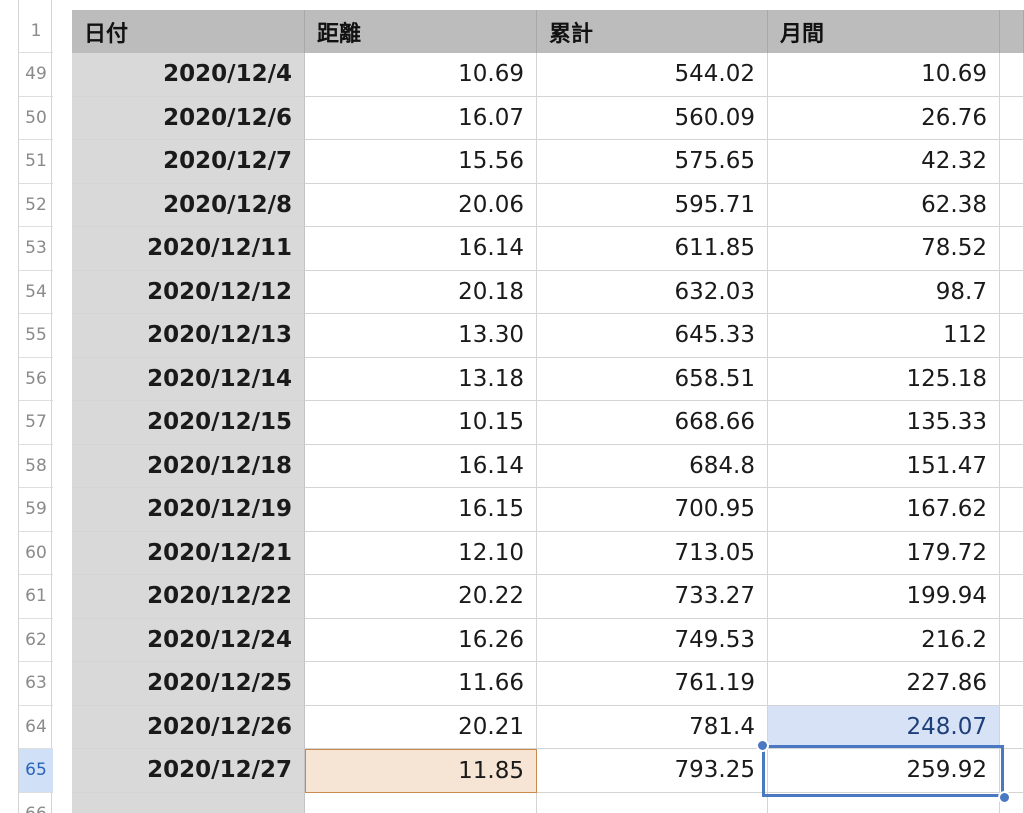 The height and width of the screenshot is (813, 1024). What do you see at coordinates (884, 75) in the screenshot?
I see `monthly-cell: 10.69` at bounding box center [884, 75].